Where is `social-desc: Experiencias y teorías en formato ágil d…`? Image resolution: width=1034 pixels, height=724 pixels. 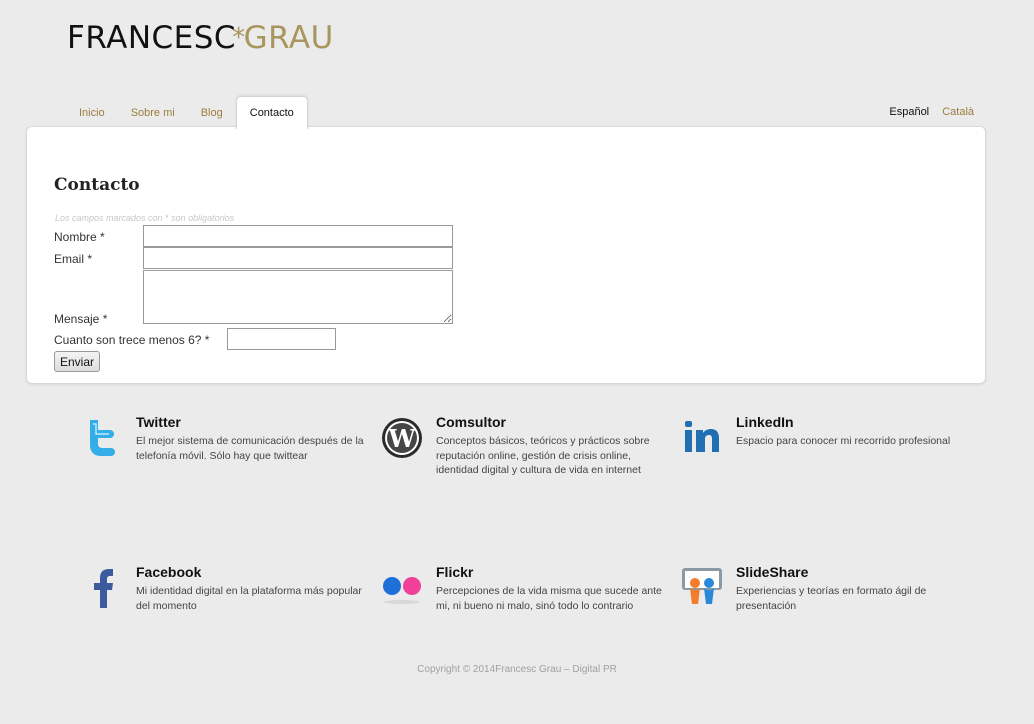 social-desc: Experiencias y teorías en formato ágil d… is located at coordinates (831, 598).